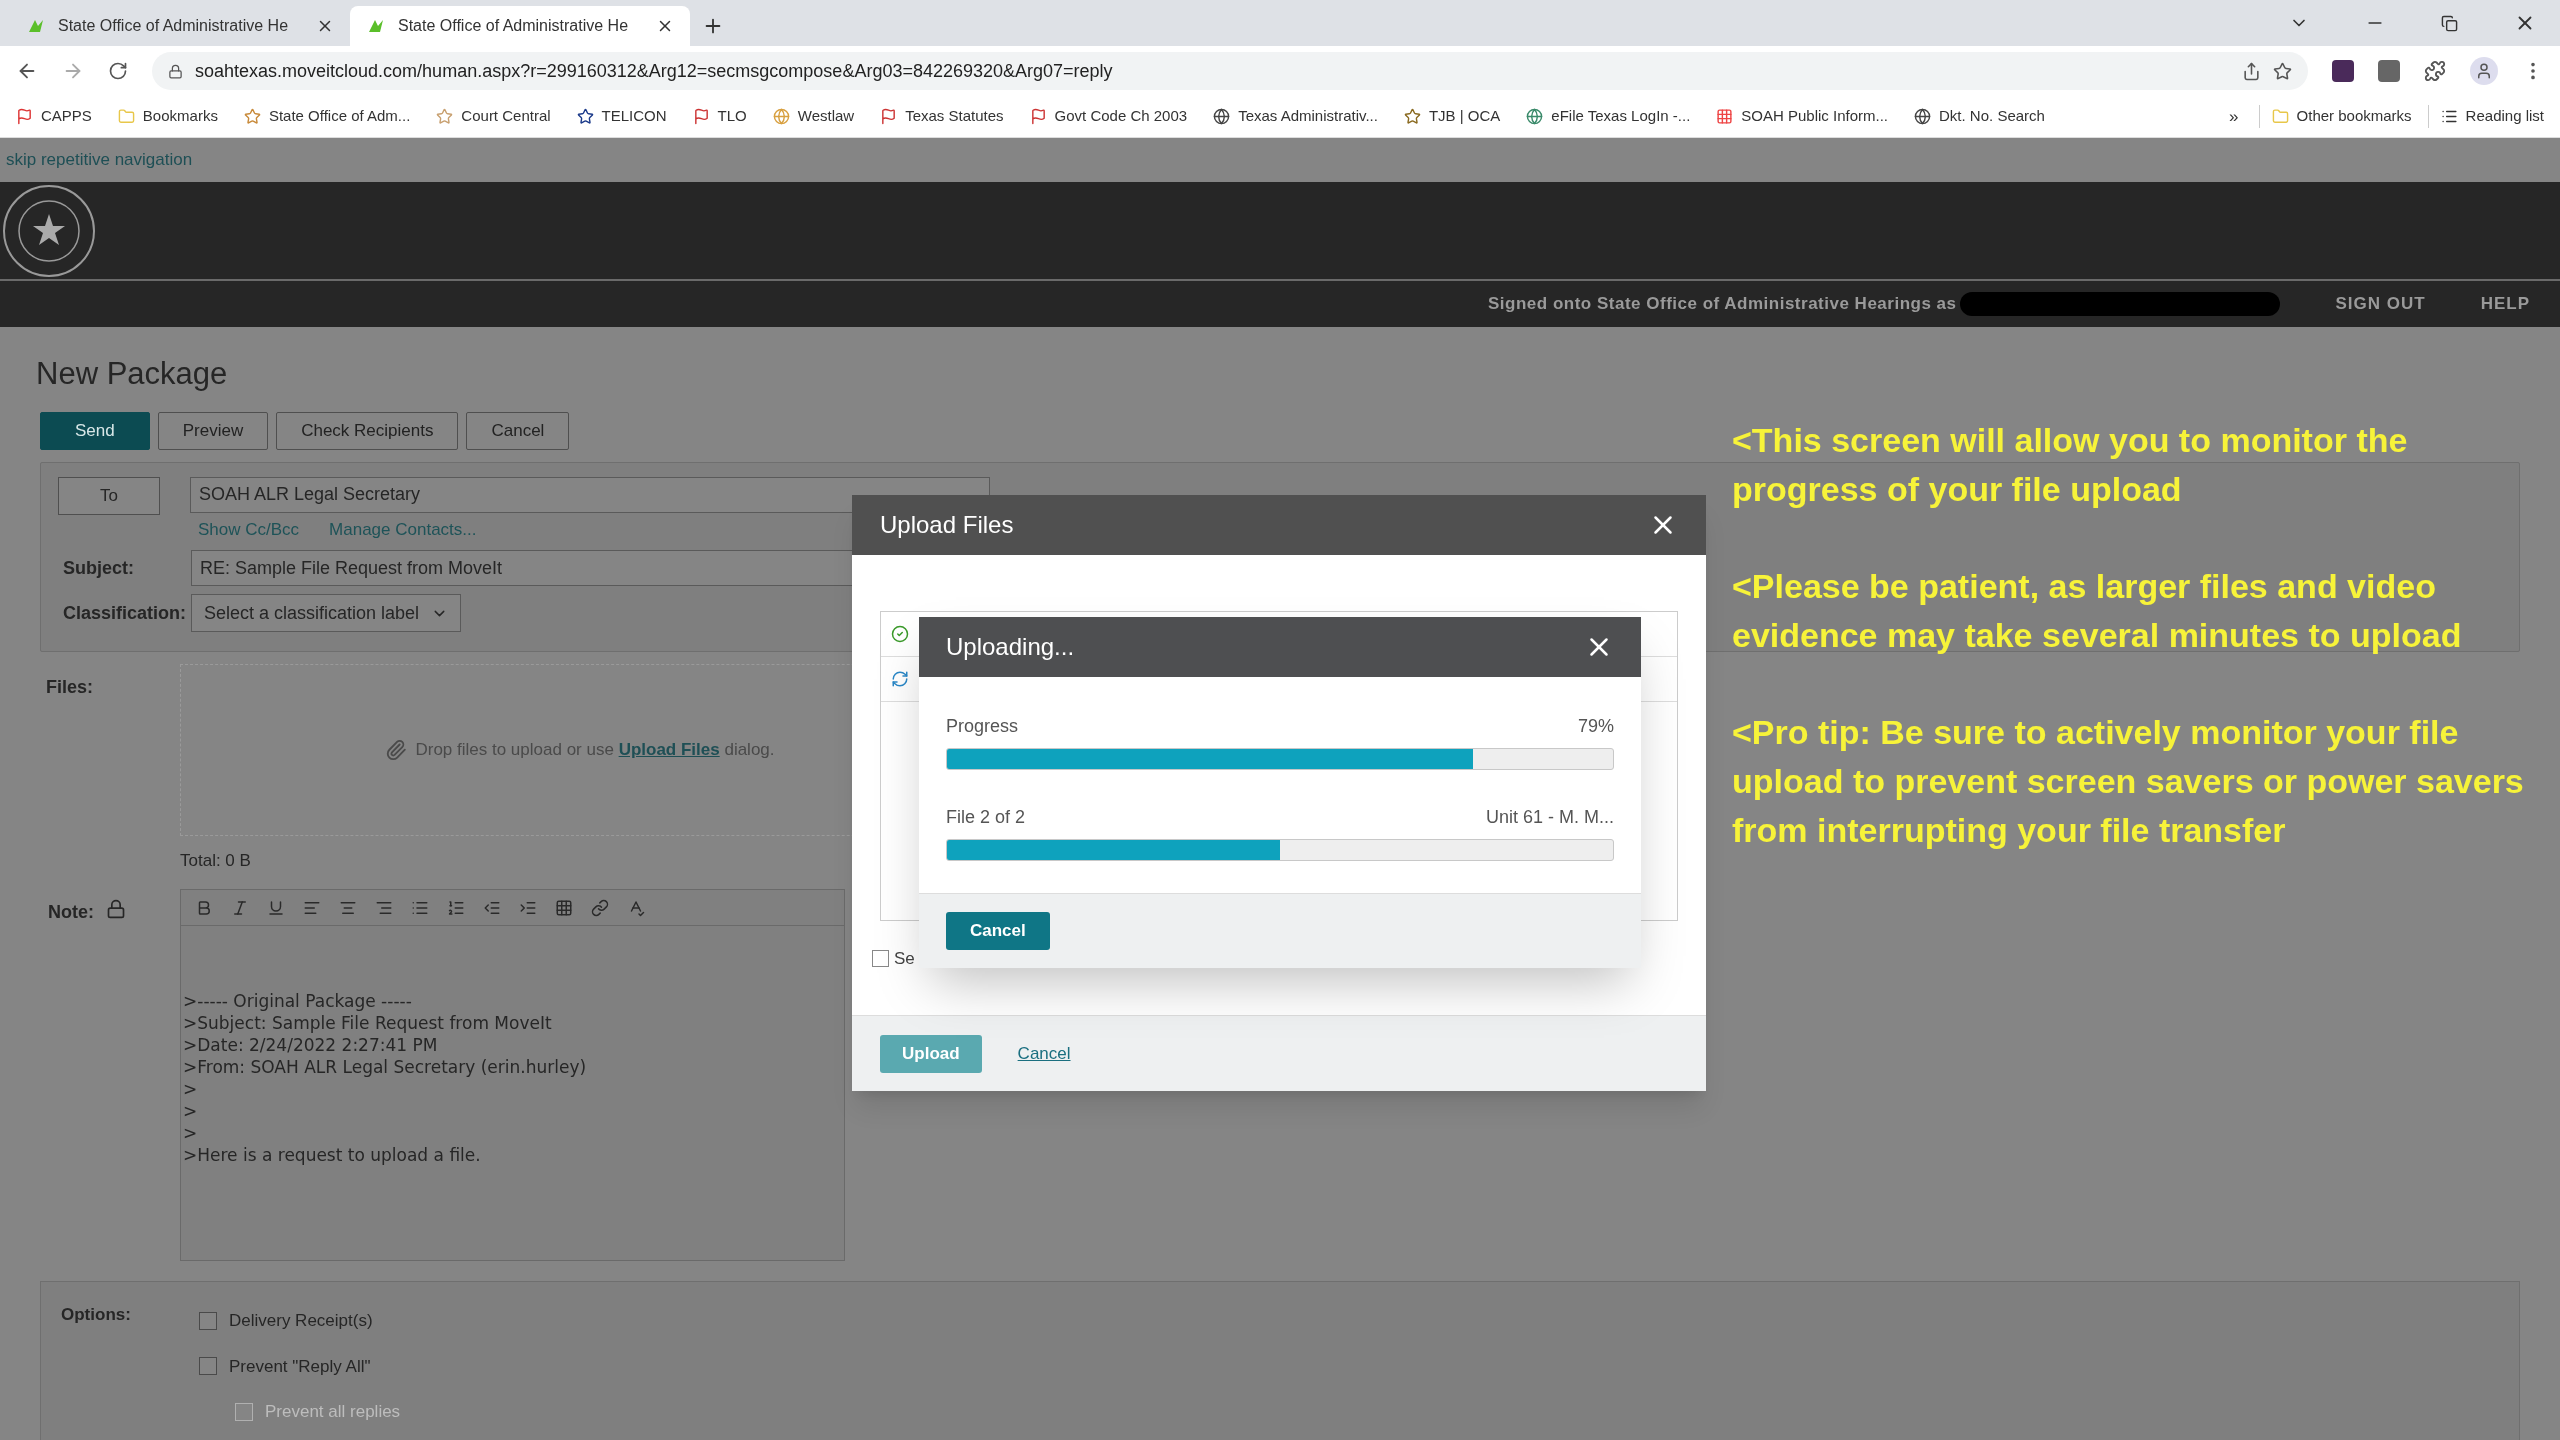 The width and height of the screenshot is (2560, 1440). Describe the element at coordinates (125, 613) in the screenshot. I see `field-label: Classification:` at that location.